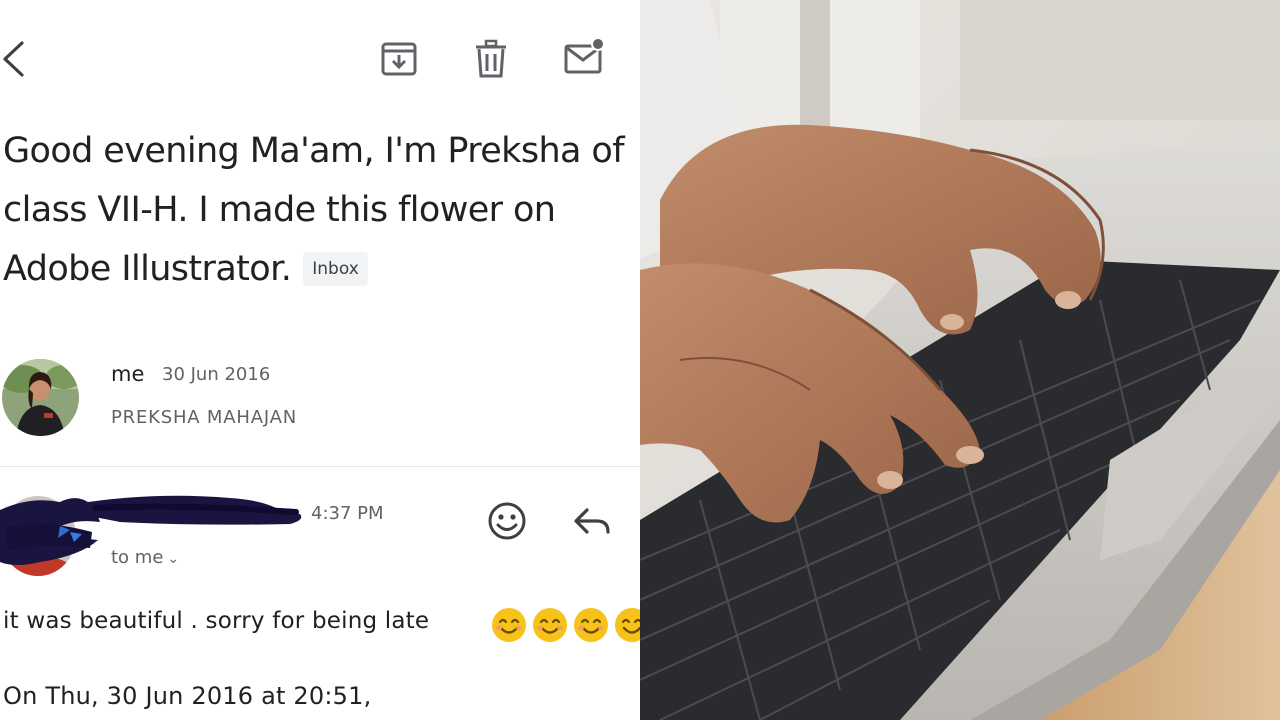 This screenshot has height=720, width=1280. Describe the element at coordinates (187, 696) in the screenshot. I see `quoted-message-header: On Thu, 30 Jun 2016 at 20:51,` at that location.